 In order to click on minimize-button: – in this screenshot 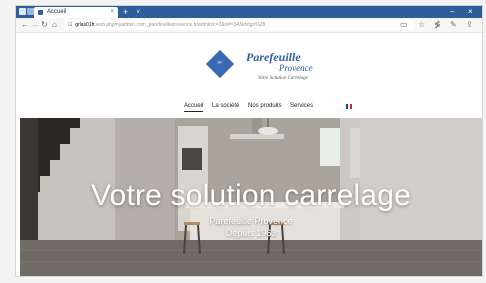, I will do `click(452, 12)`.